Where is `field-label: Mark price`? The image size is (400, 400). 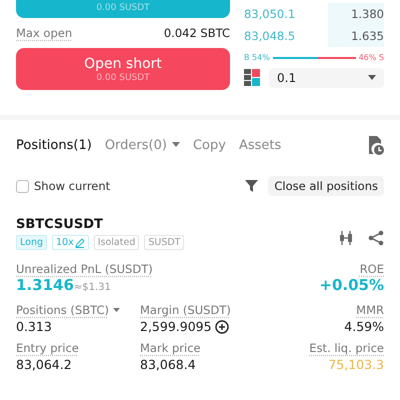 field-label: Mark price is located at coordinates (171, 348).